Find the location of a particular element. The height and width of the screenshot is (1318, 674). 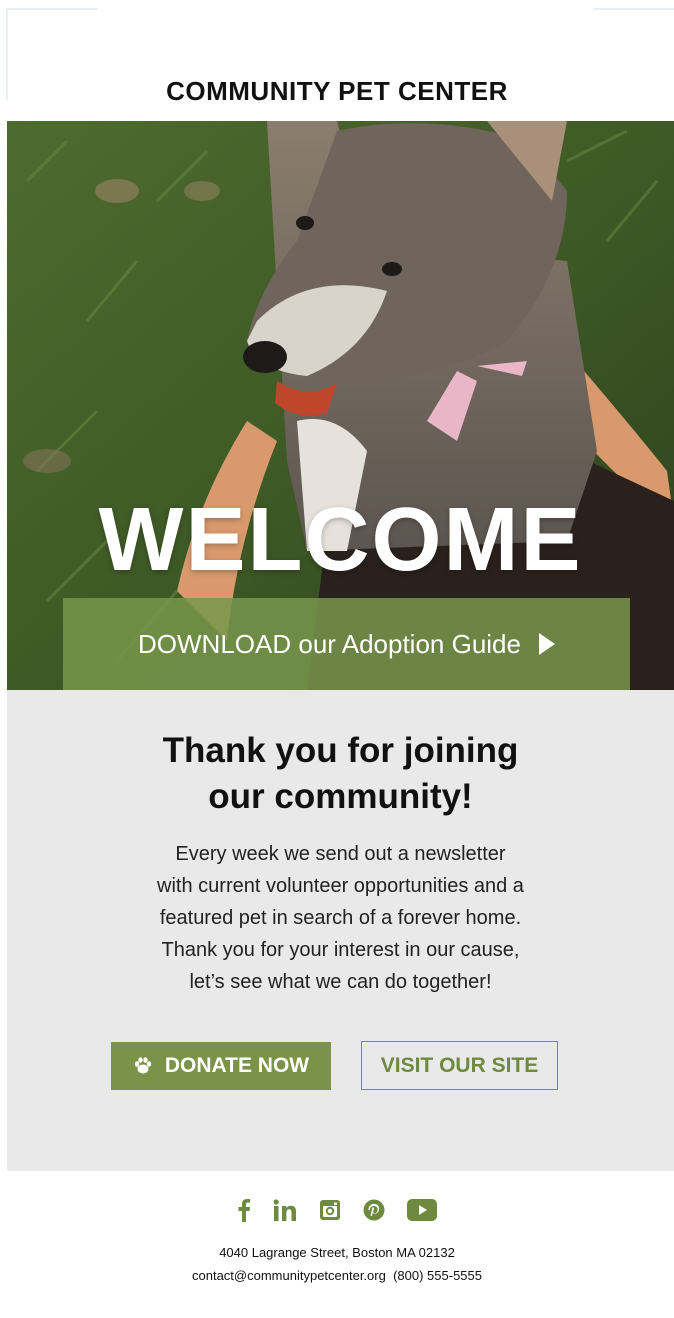

welcome-heading: WELCOME is located at coordinates (340, 540).